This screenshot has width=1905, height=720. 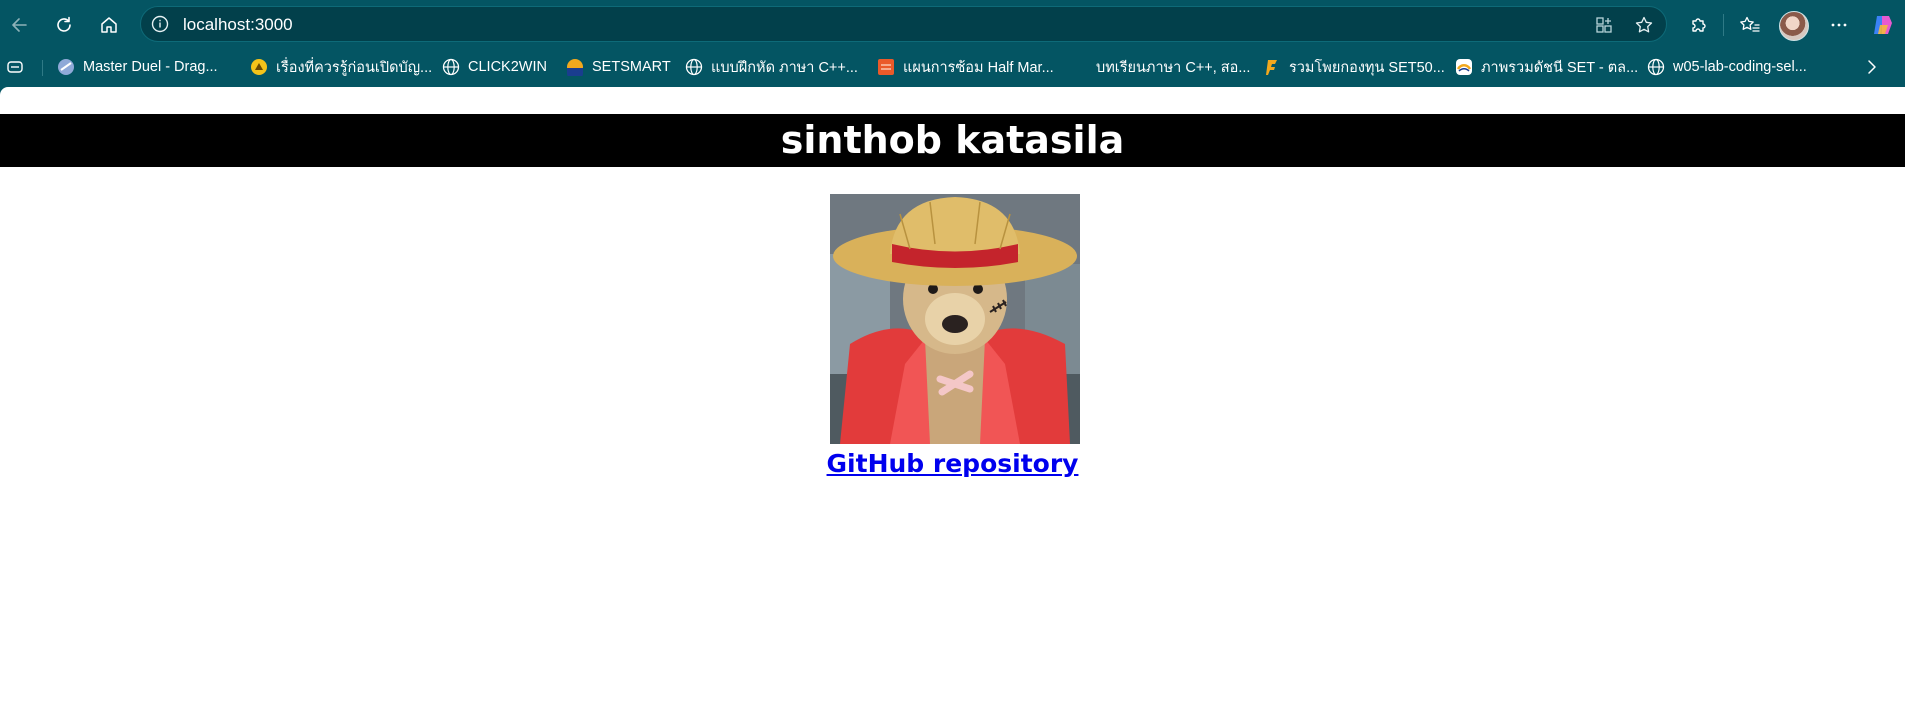 What do you see at coordinates (1271, 67) in the screenshot?
I see `fund-icon` at bounding box center [1271, 67].